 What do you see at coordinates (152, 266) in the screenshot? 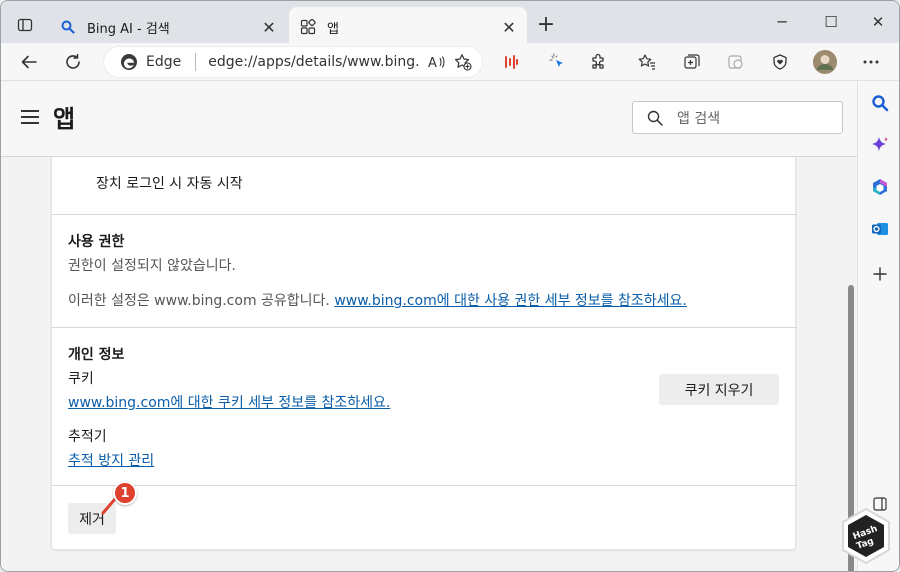
I see `permissions-status: 권한이 설정되지 않았습니다.` at bounding box center [152, 266].